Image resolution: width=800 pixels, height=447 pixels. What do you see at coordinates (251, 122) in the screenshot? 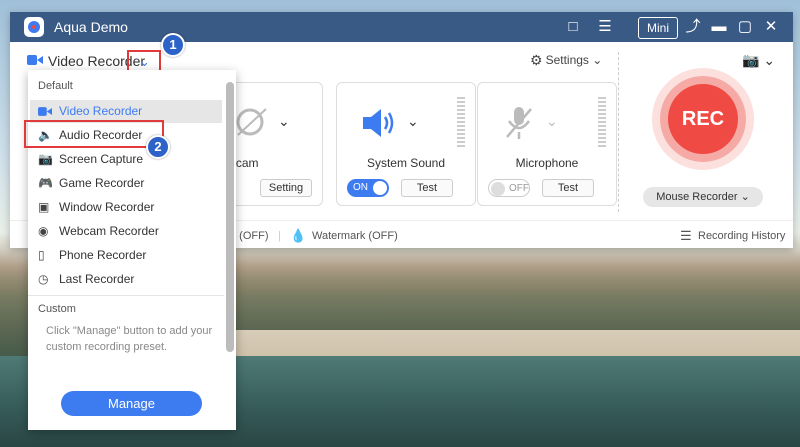
I see `webcam-icon` at bounding box center [251, 122].